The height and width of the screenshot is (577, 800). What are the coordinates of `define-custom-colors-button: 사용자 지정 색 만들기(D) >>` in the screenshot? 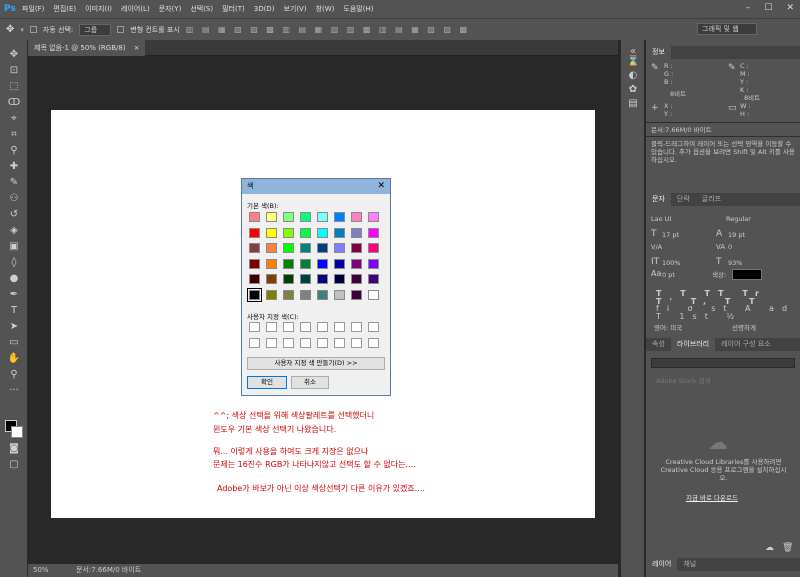 It's located at (316, 363).